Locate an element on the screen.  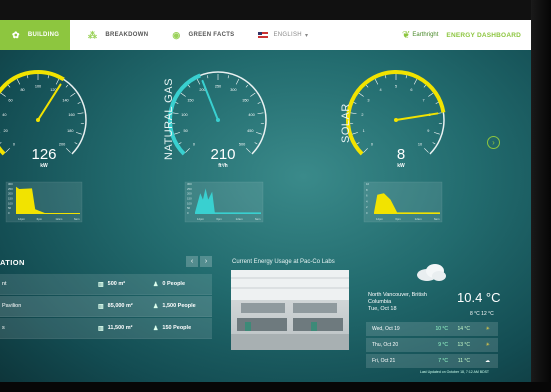
electricity-value: 126 is located at coordinates (44, 154).